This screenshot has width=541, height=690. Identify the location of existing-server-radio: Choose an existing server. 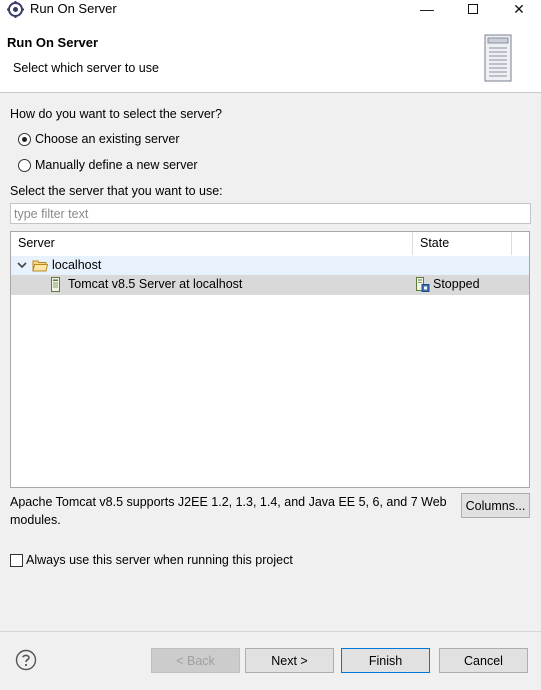
(99, 139).